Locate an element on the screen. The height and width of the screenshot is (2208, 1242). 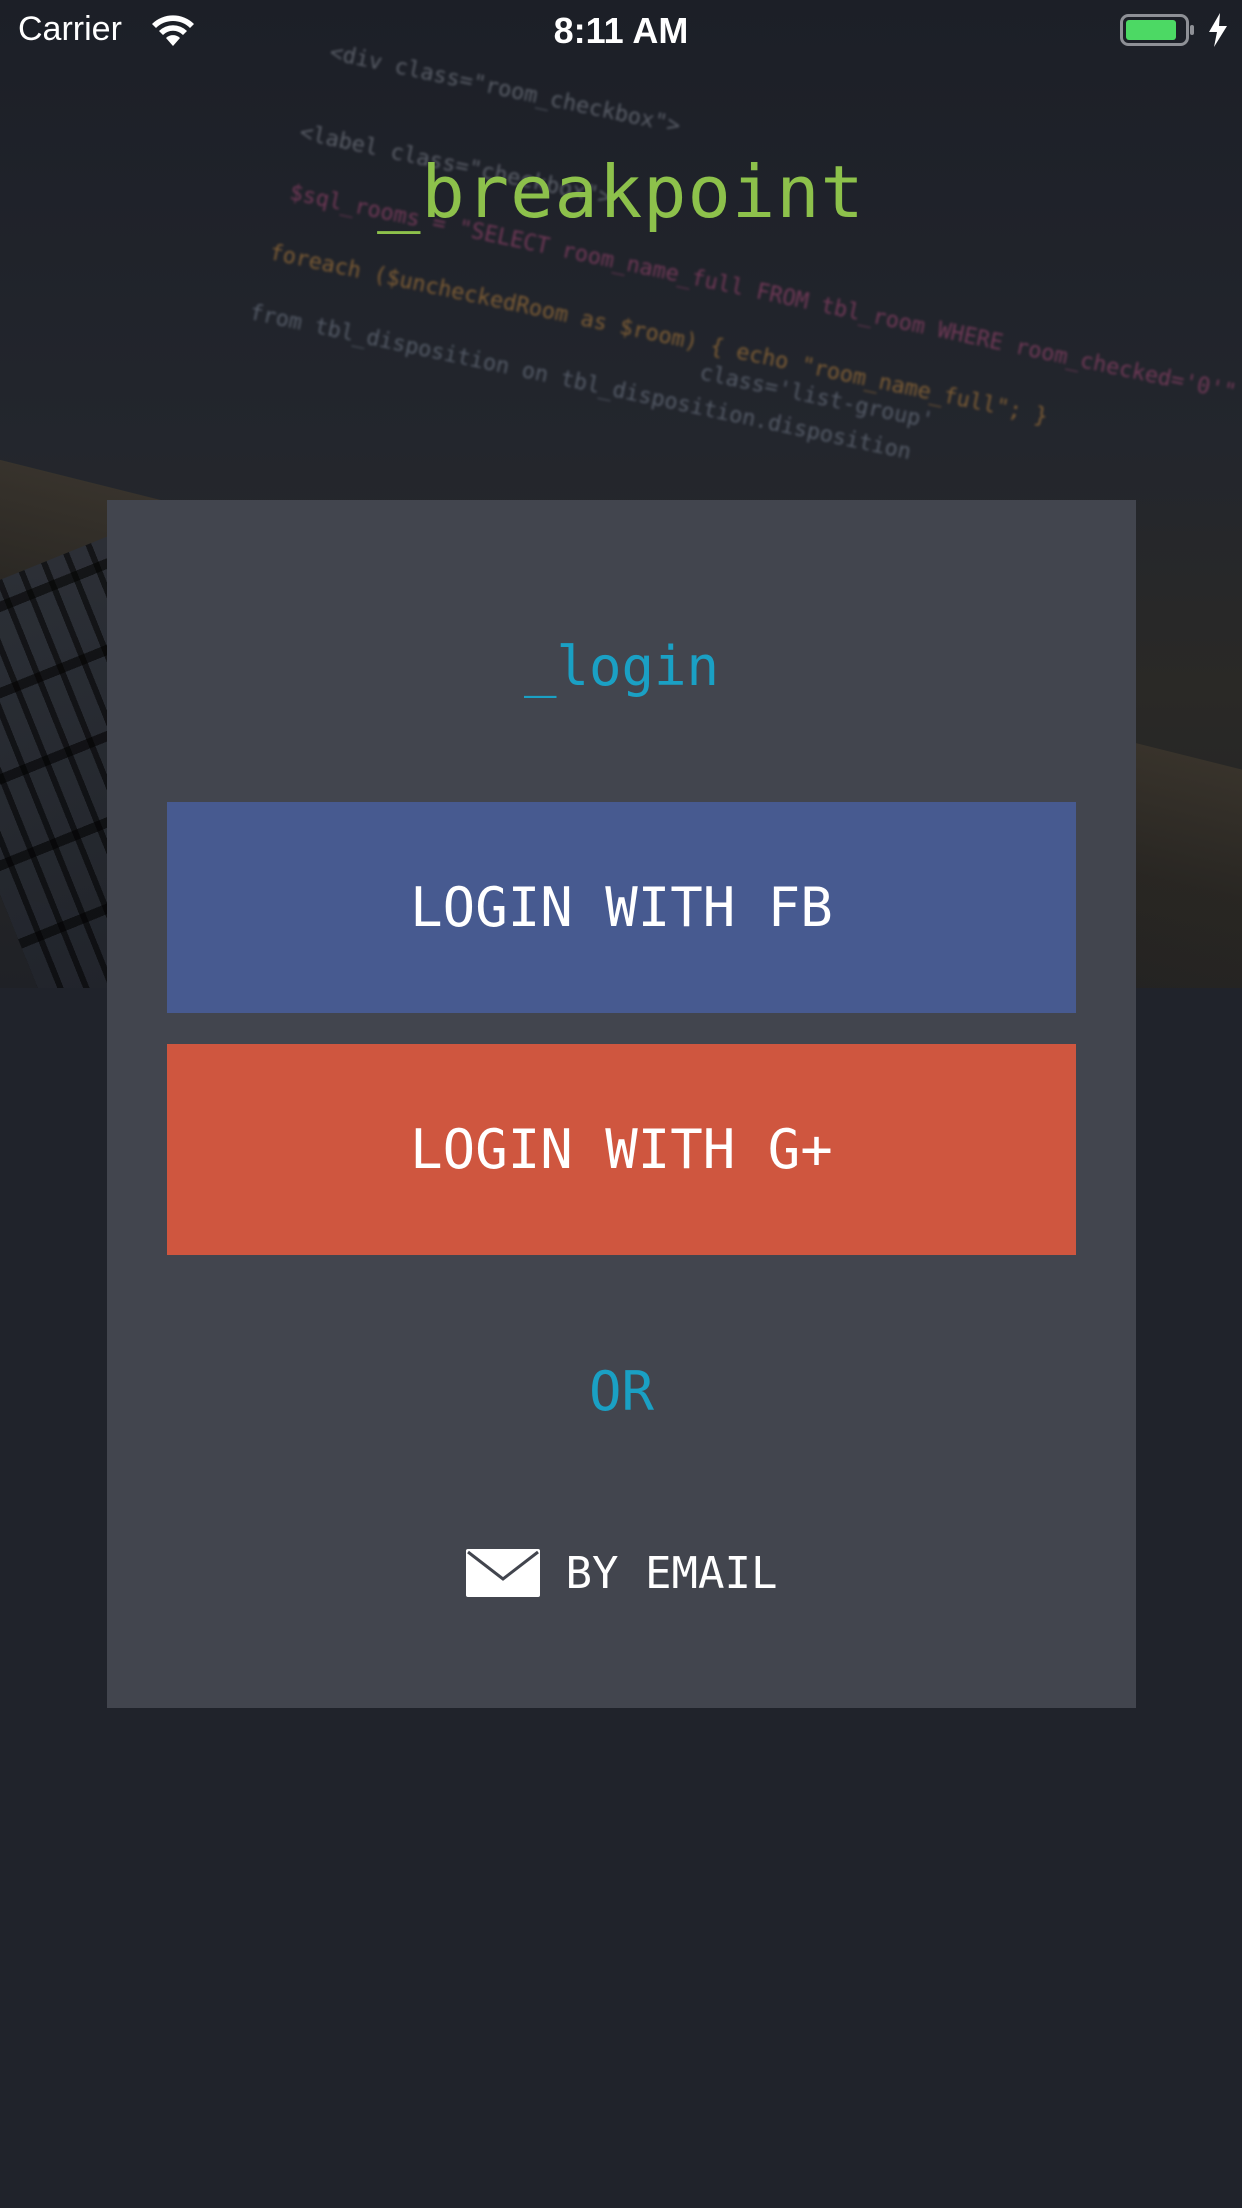
login-heading: _login is located at coordinates (621, 666).